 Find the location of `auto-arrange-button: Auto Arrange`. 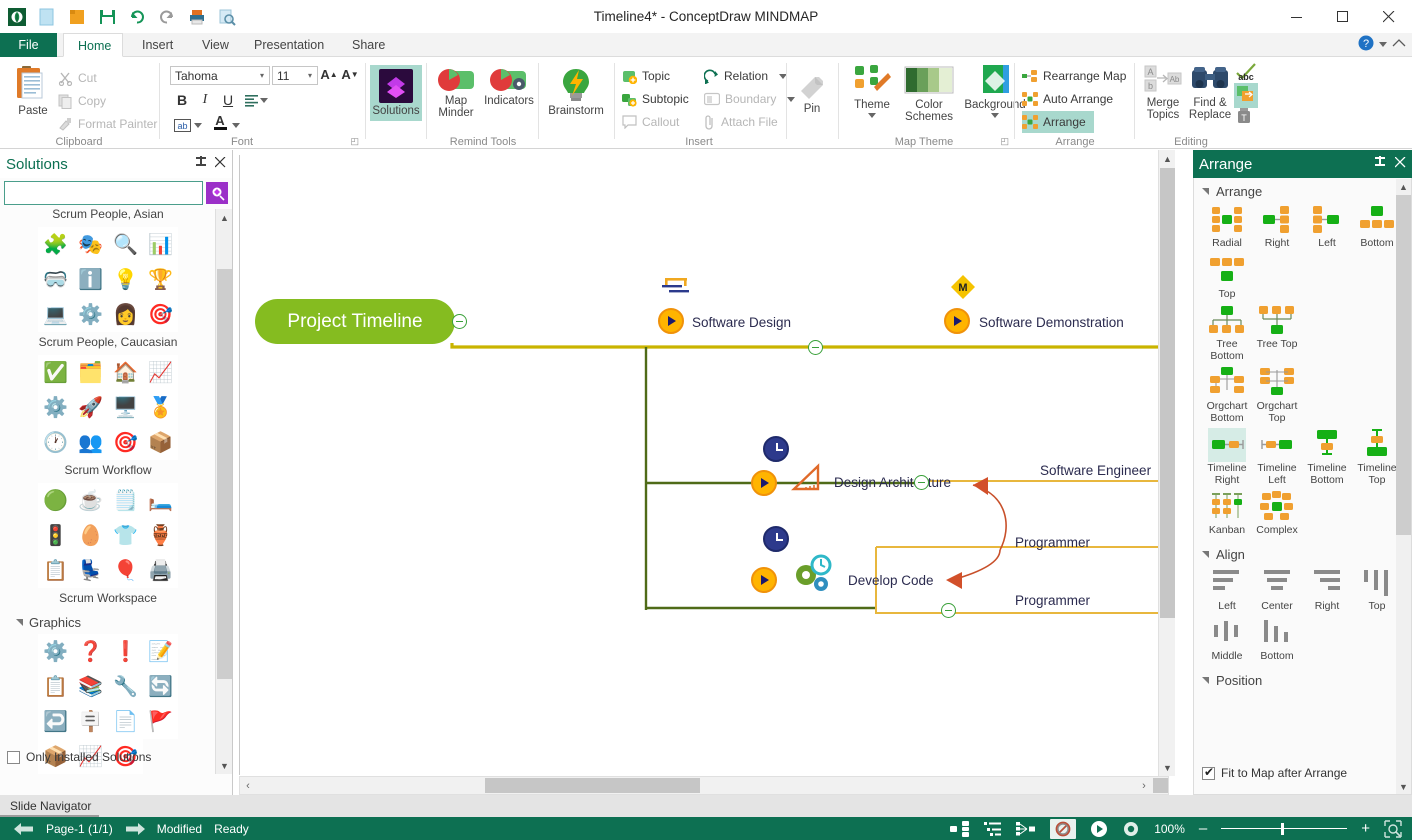

auto-arrange-button: Auto Arrange is located at coordinates (1067, 99).